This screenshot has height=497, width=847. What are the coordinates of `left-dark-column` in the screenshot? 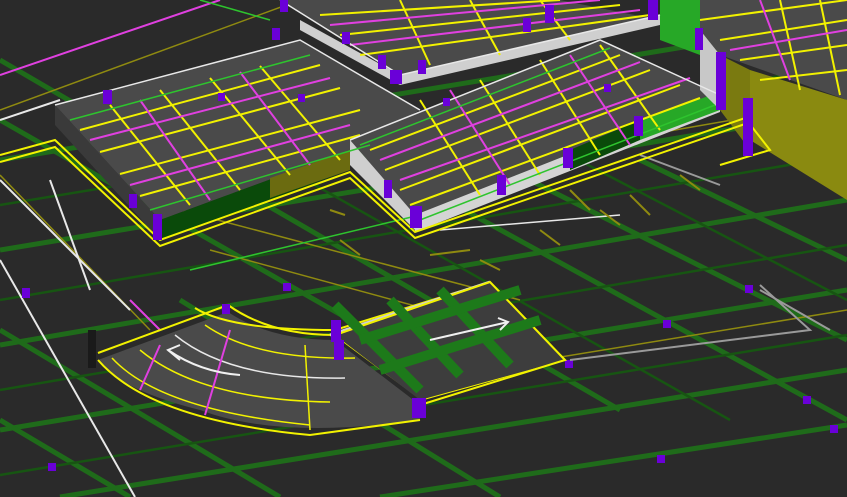 It's located at (92, 349).